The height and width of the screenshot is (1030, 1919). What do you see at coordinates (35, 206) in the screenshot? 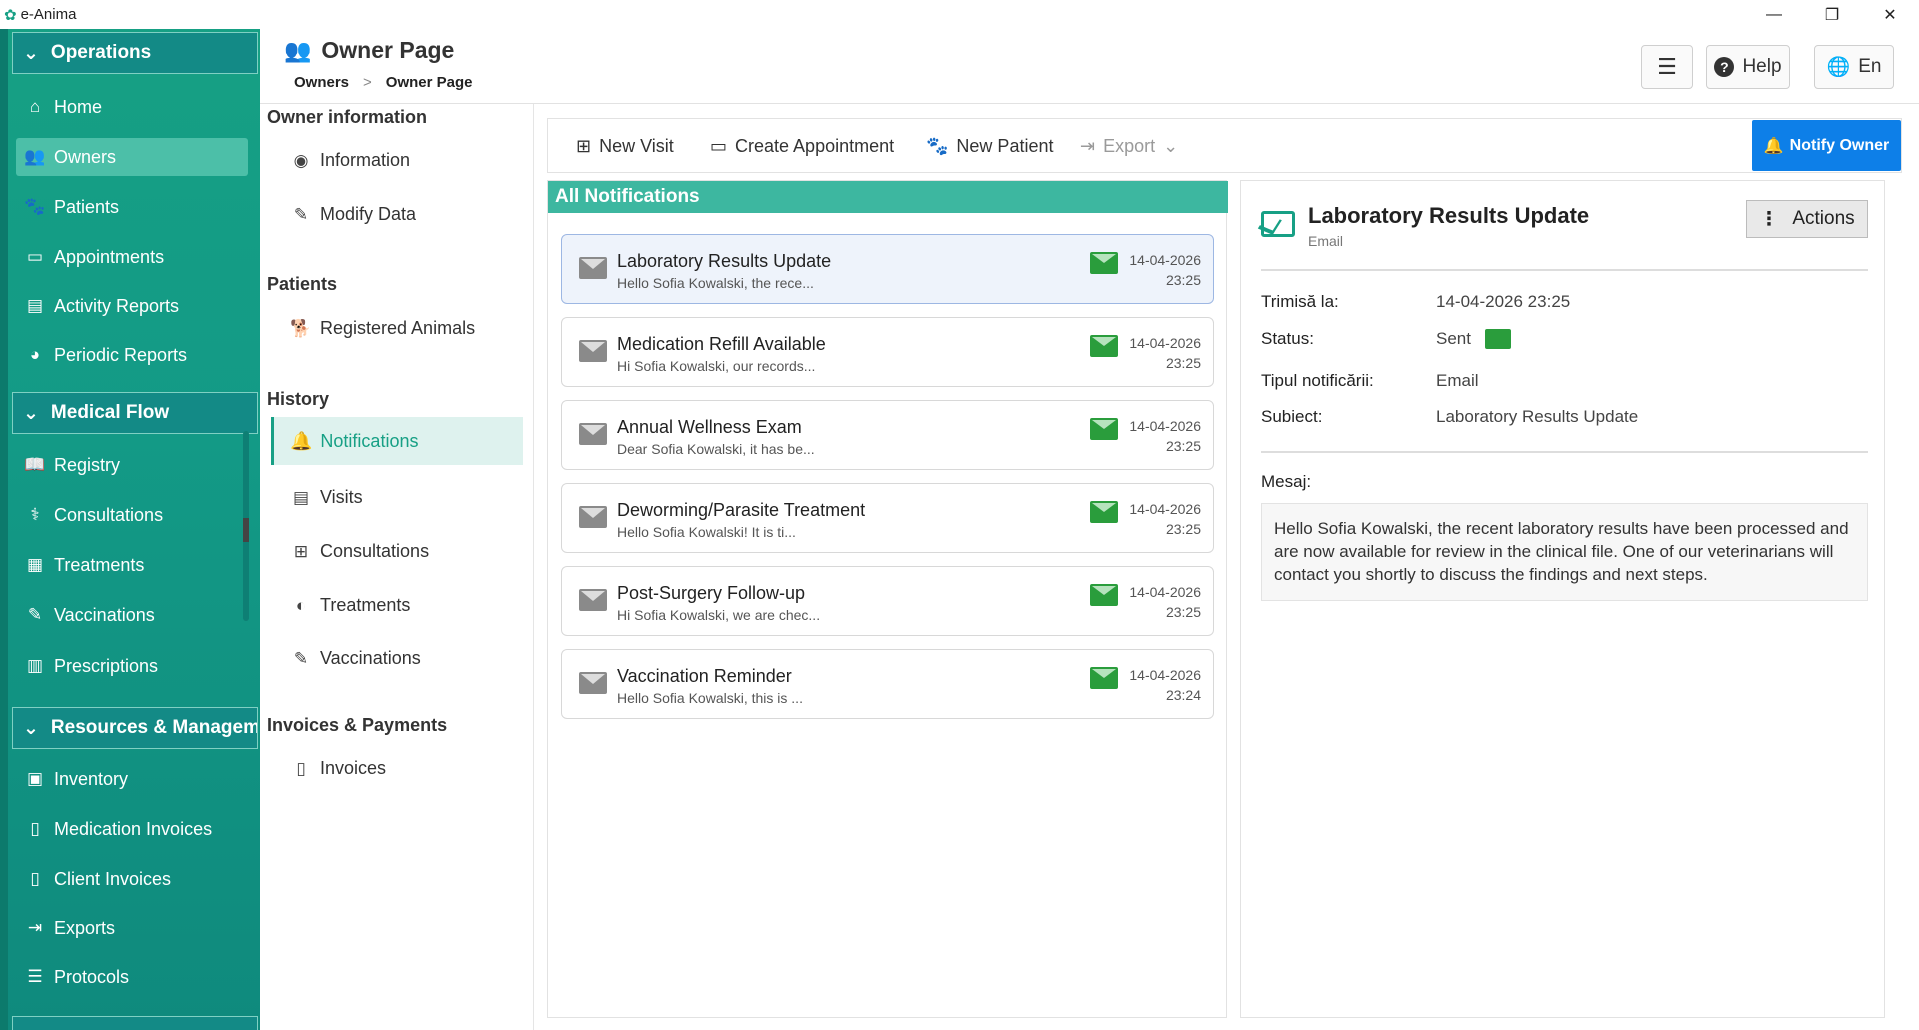
I see `paw-icon: 🐾` at bounding box center [35, 206].